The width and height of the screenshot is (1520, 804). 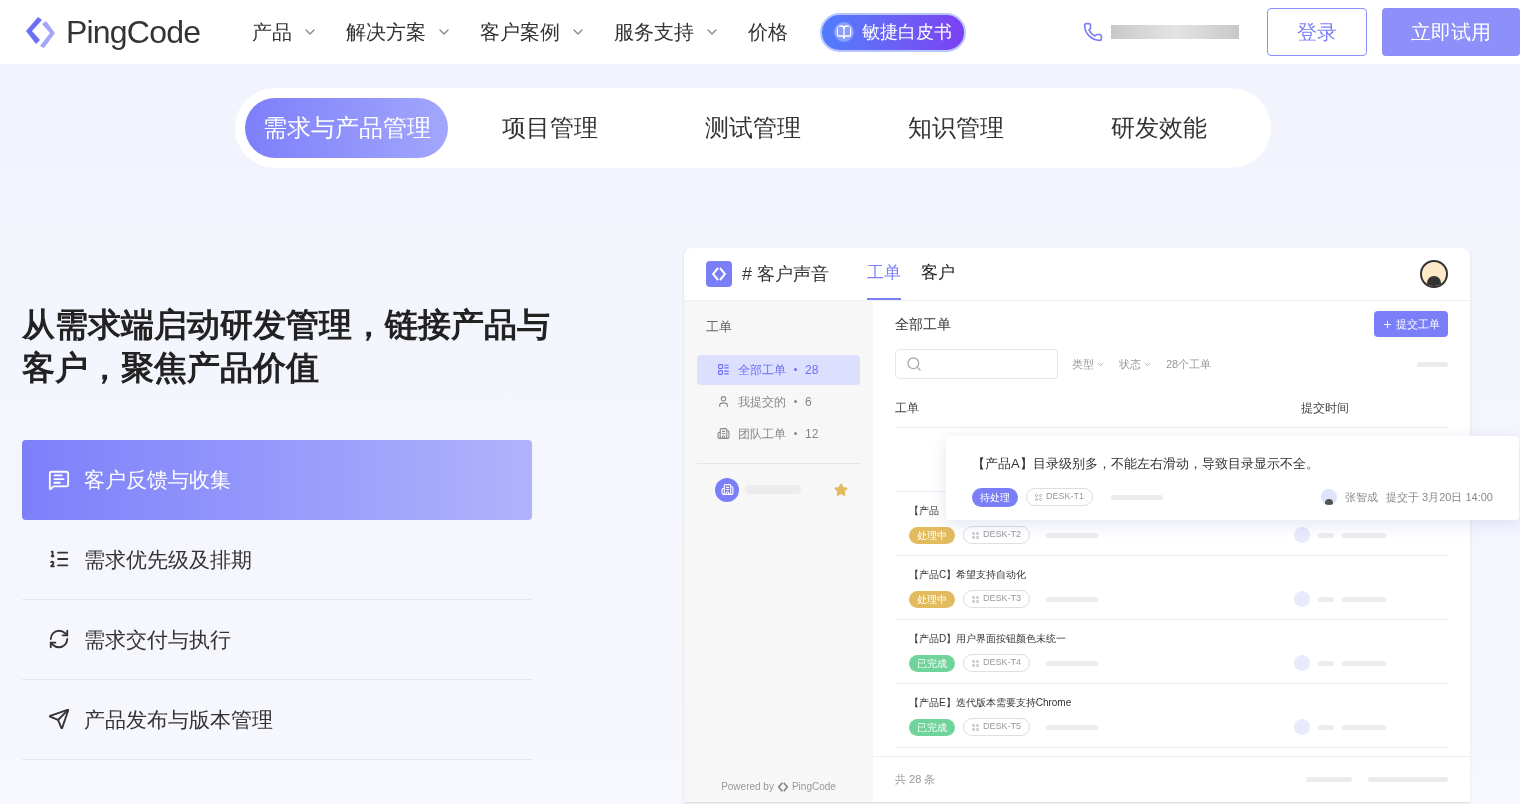 I want to click on book-icon, so click(x=844, y=32).